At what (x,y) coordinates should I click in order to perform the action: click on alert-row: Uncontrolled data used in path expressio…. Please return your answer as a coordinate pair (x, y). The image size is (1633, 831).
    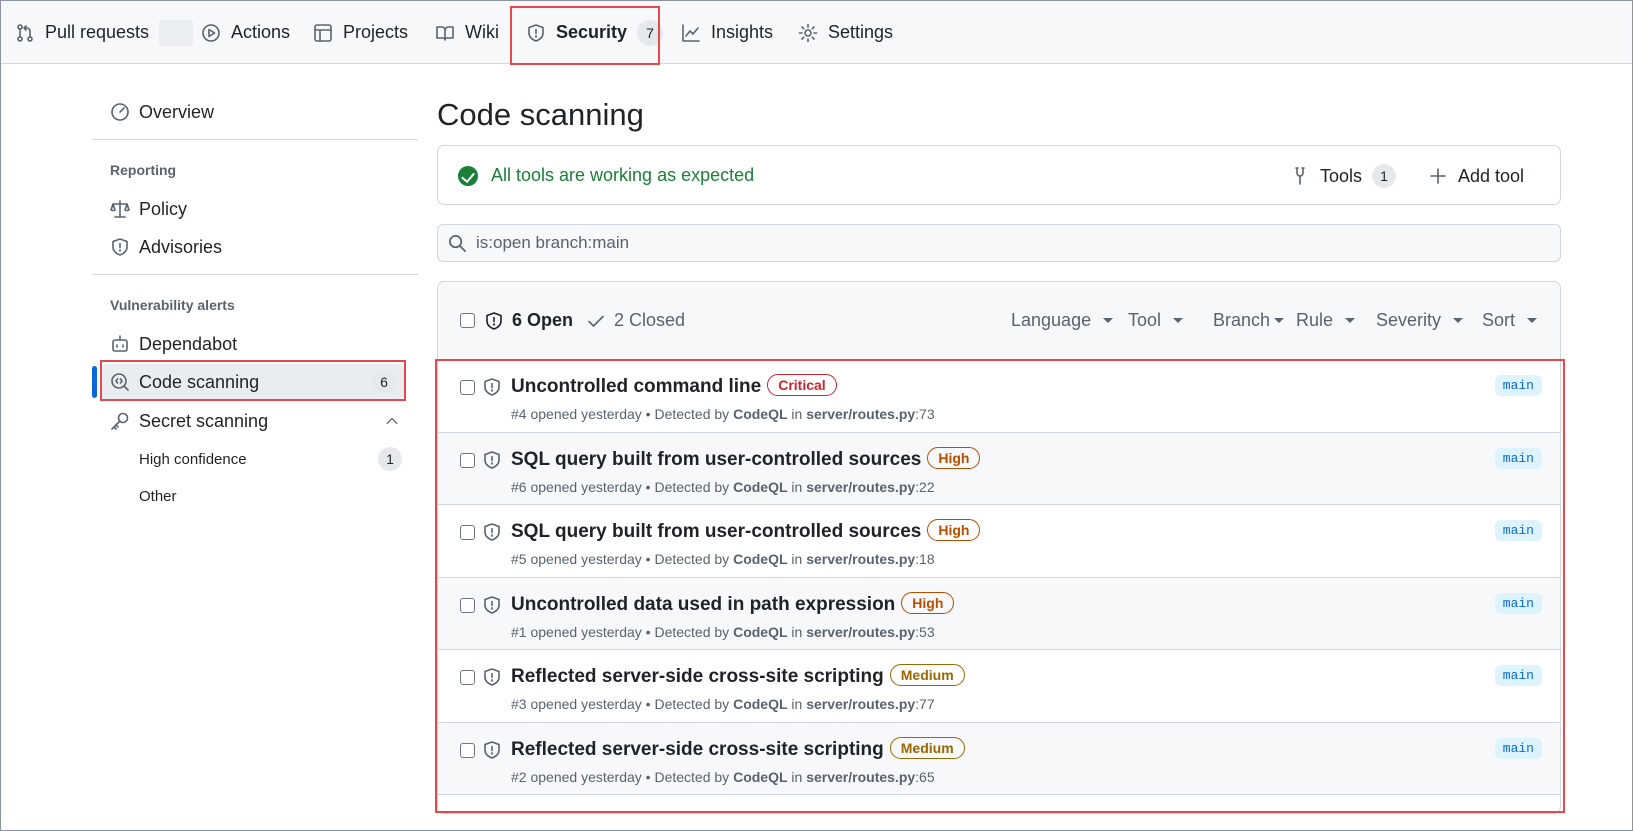
    Looking at the image, I should click on (999, 613).